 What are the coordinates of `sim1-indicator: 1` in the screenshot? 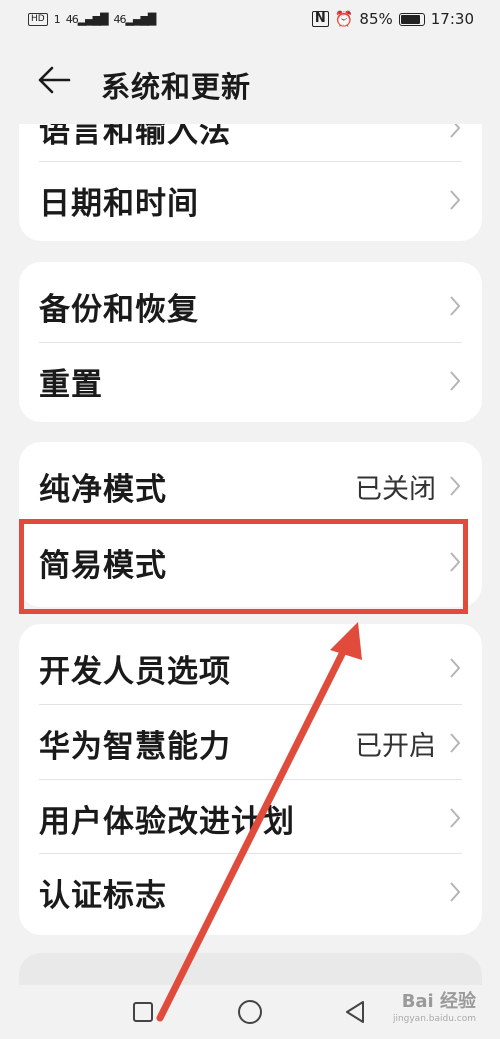 It's located at (57, 19).